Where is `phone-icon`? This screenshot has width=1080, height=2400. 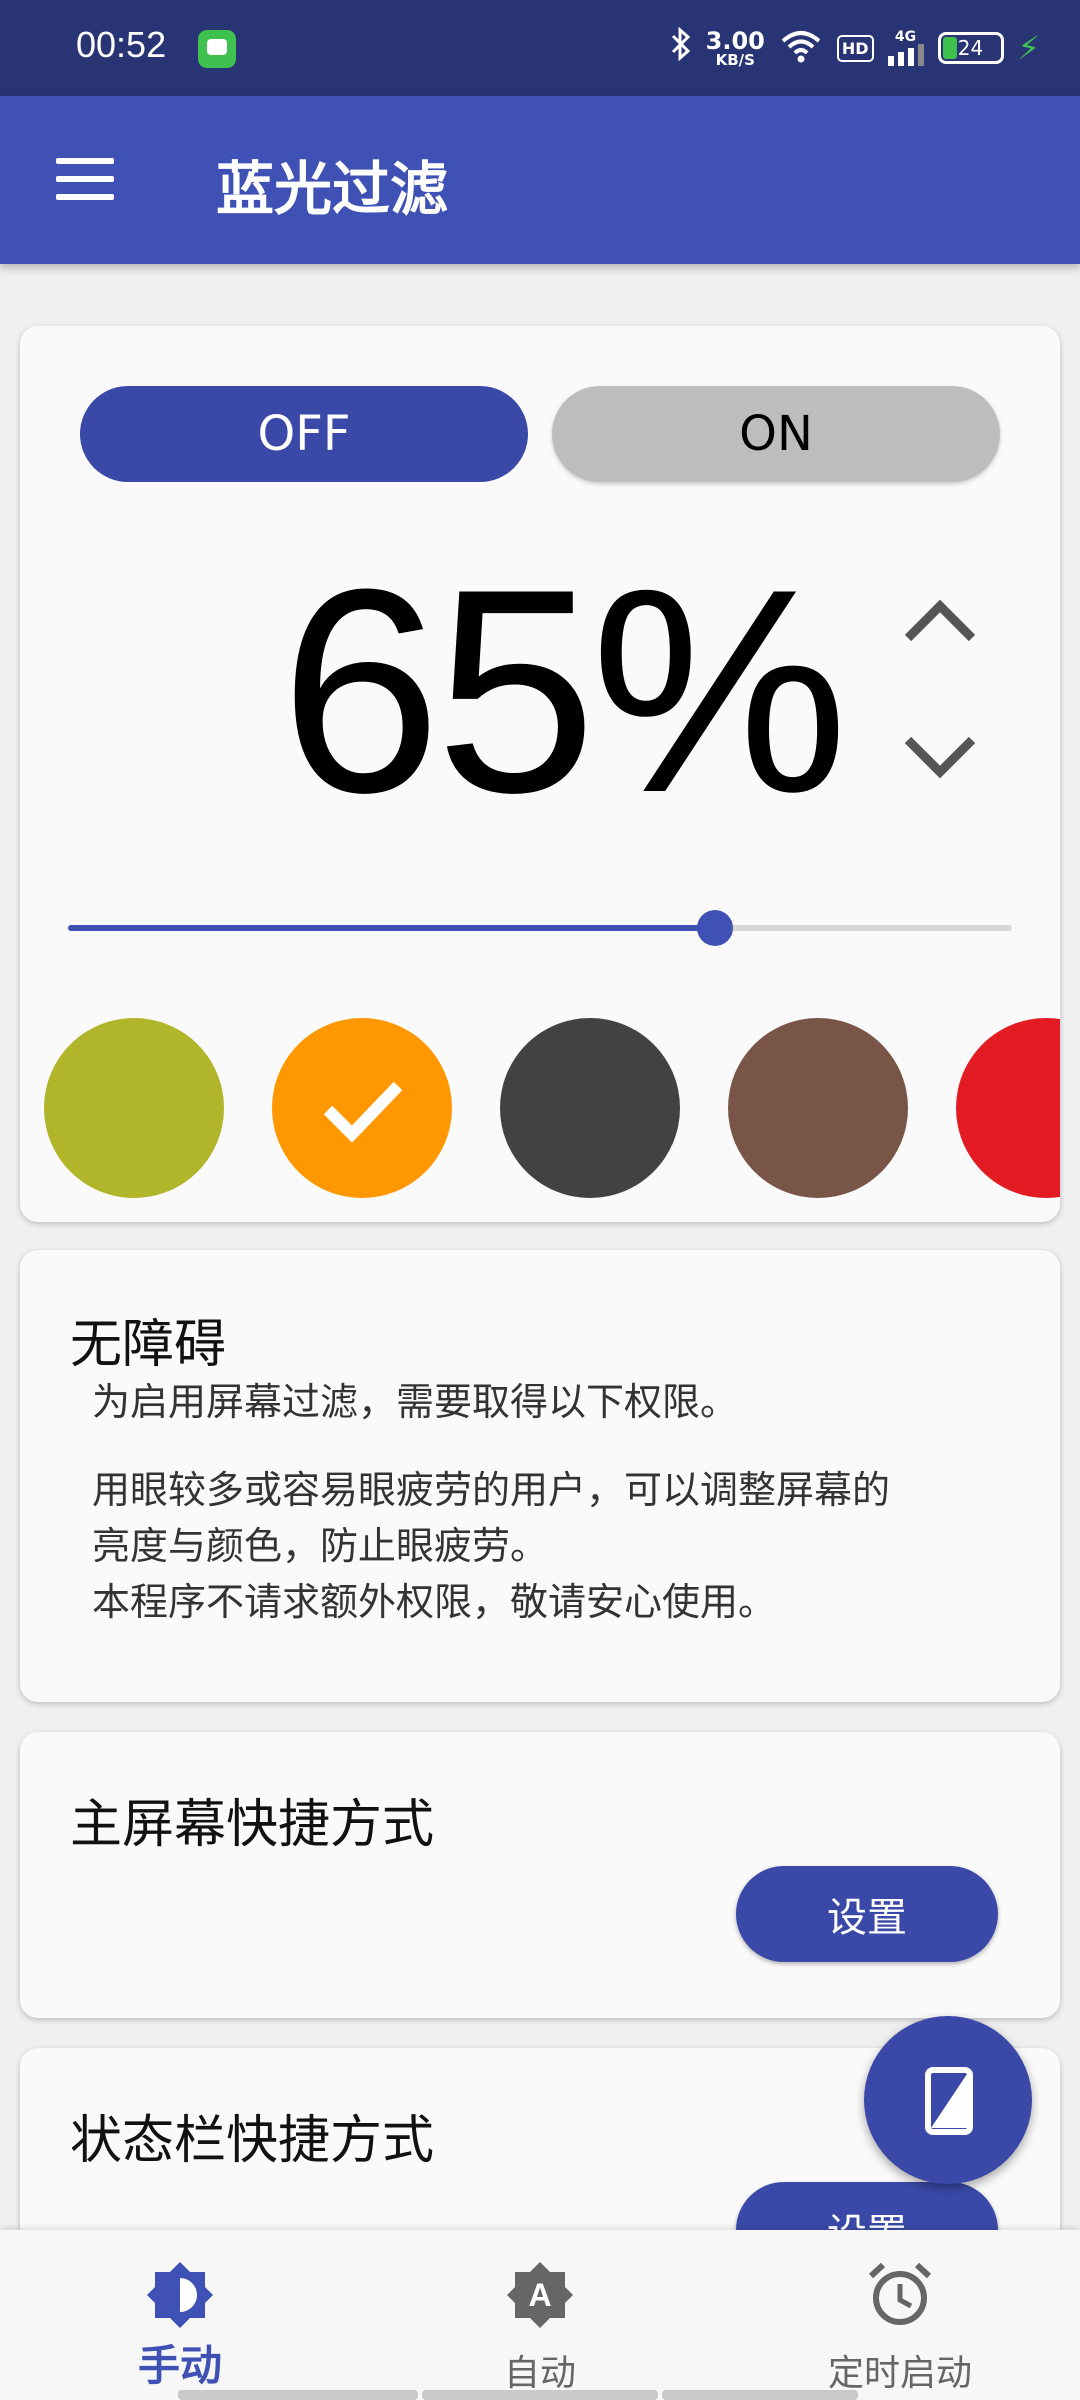
phone-icon is located at coordinates (949, 2101).